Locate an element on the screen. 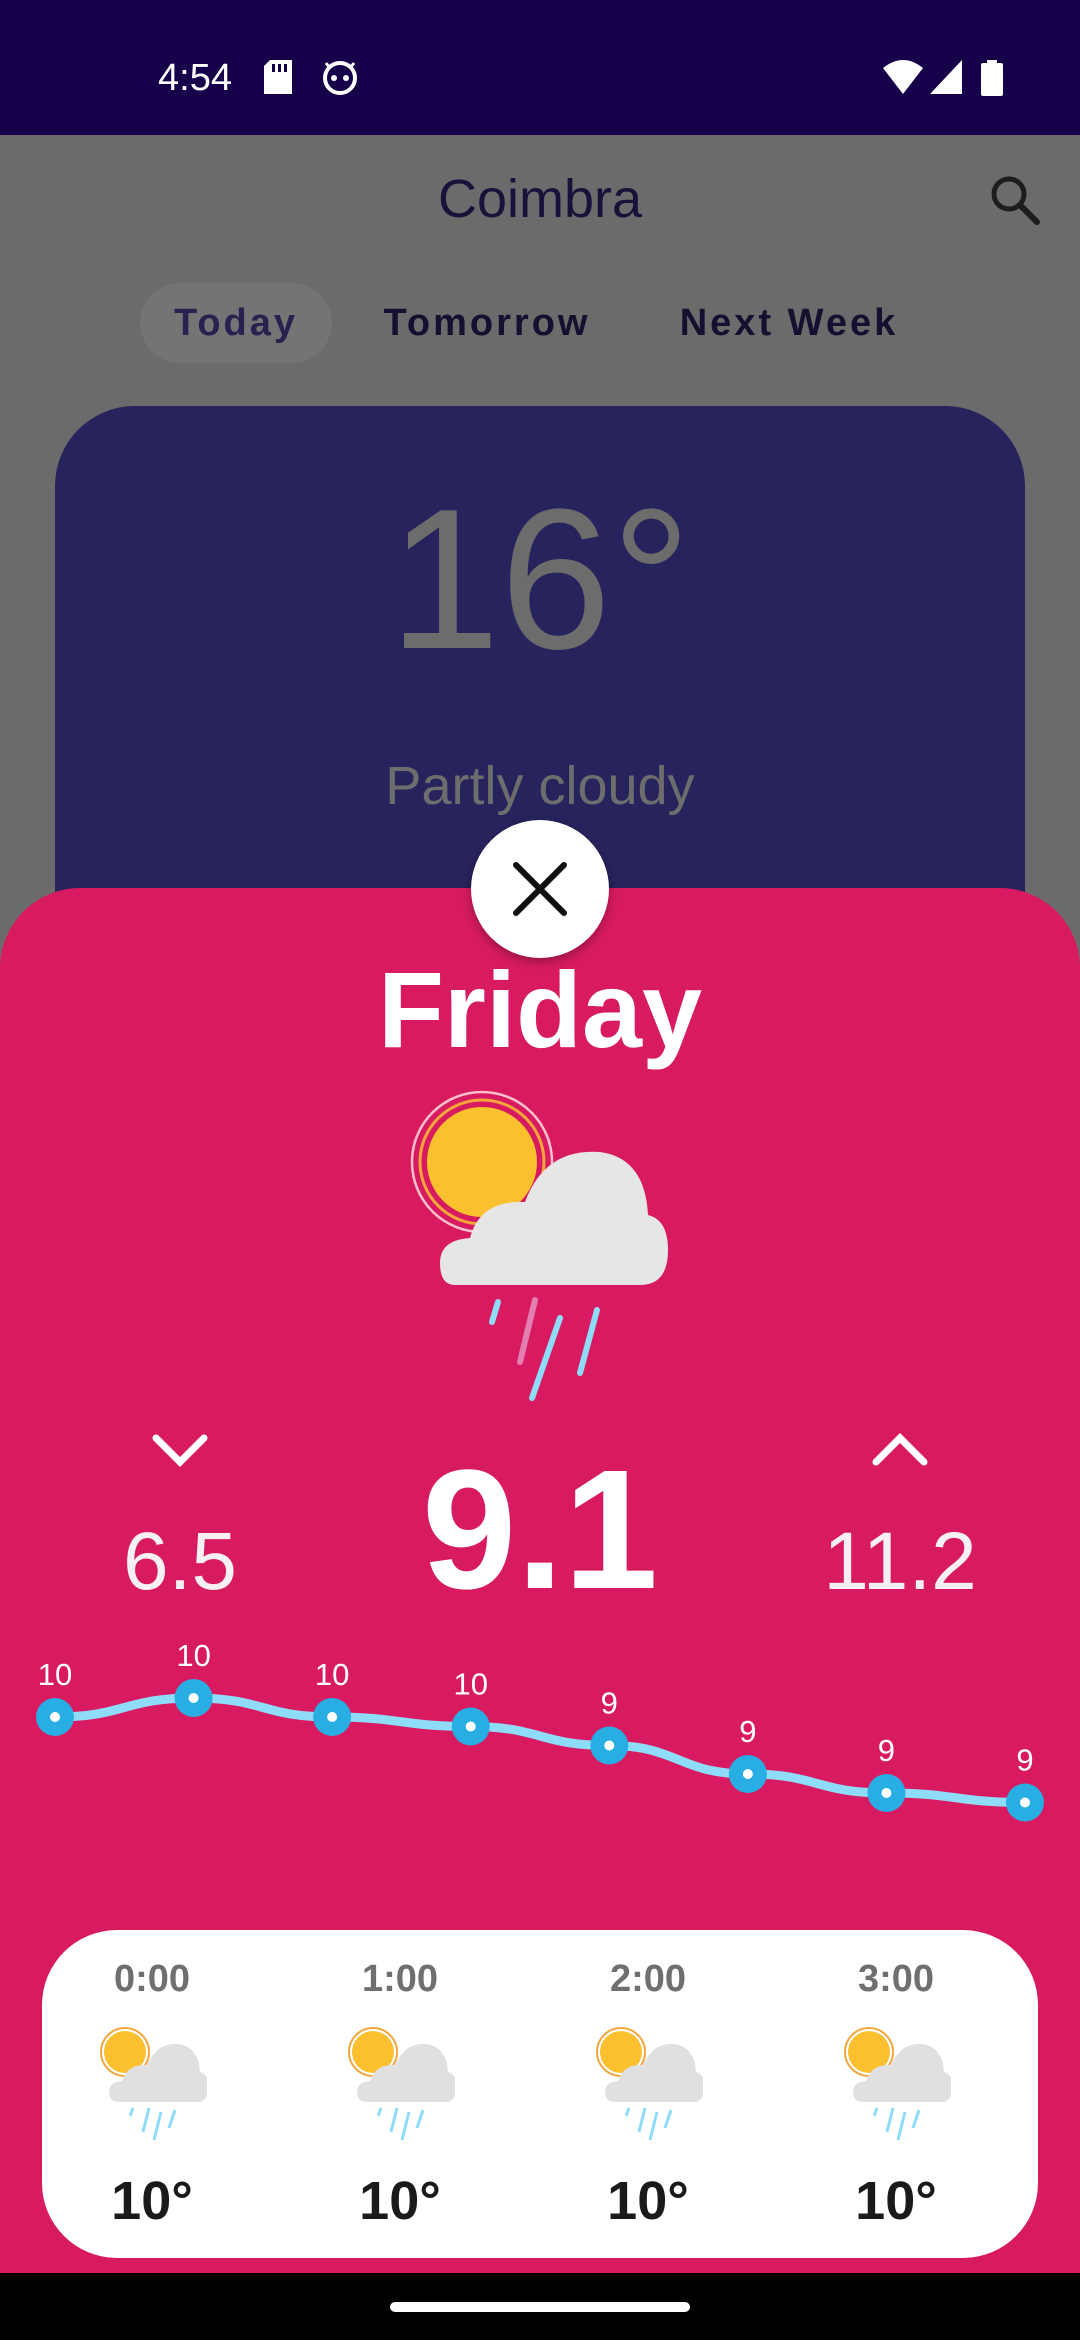 The width and height of the screenshot is (1080, 2340). hourly-forecast-card: 0:00 10° 1:00 10° 2:00 10° 3:00 10° is located at coordinates (540, 2094).